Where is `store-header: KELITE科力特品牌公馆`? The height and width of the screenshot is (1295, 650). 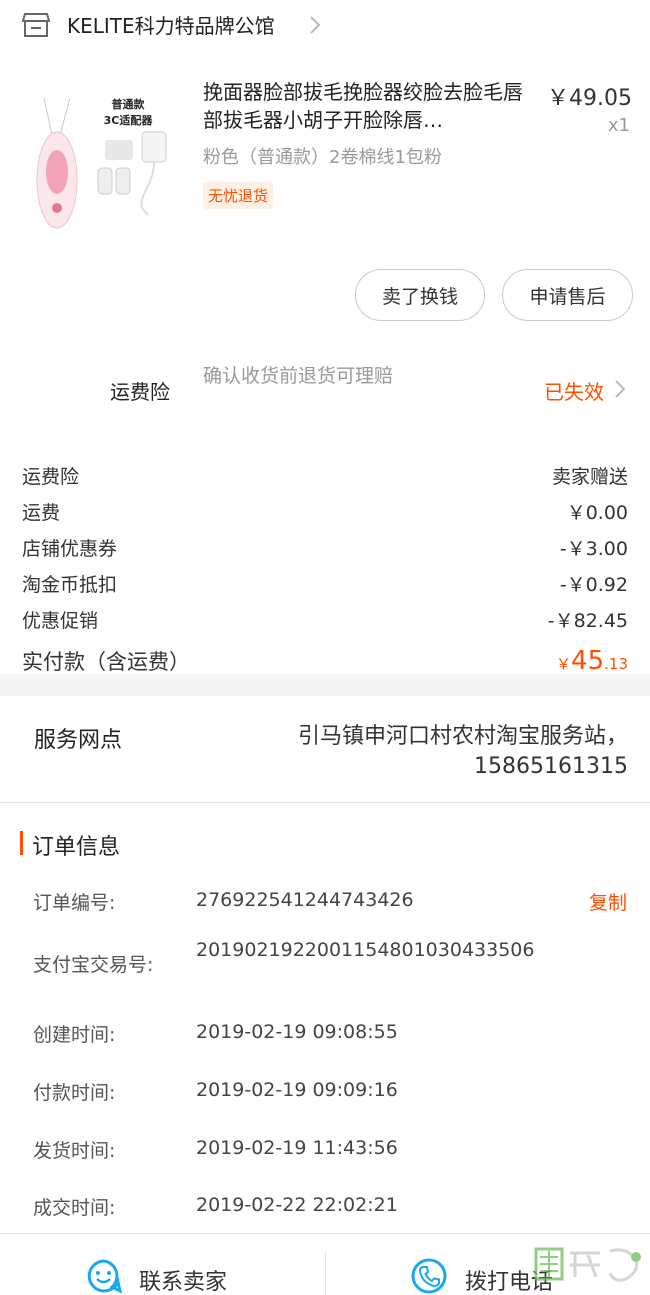 store-header: KELITE科力特品牌公馆 is located at coordinates (325, 28).